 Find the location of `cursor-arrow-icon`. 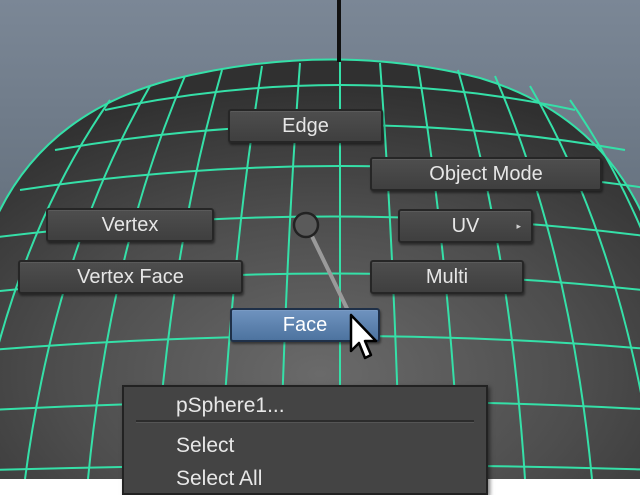

cursor-arrow-icon is located at coordinates (363, 336).